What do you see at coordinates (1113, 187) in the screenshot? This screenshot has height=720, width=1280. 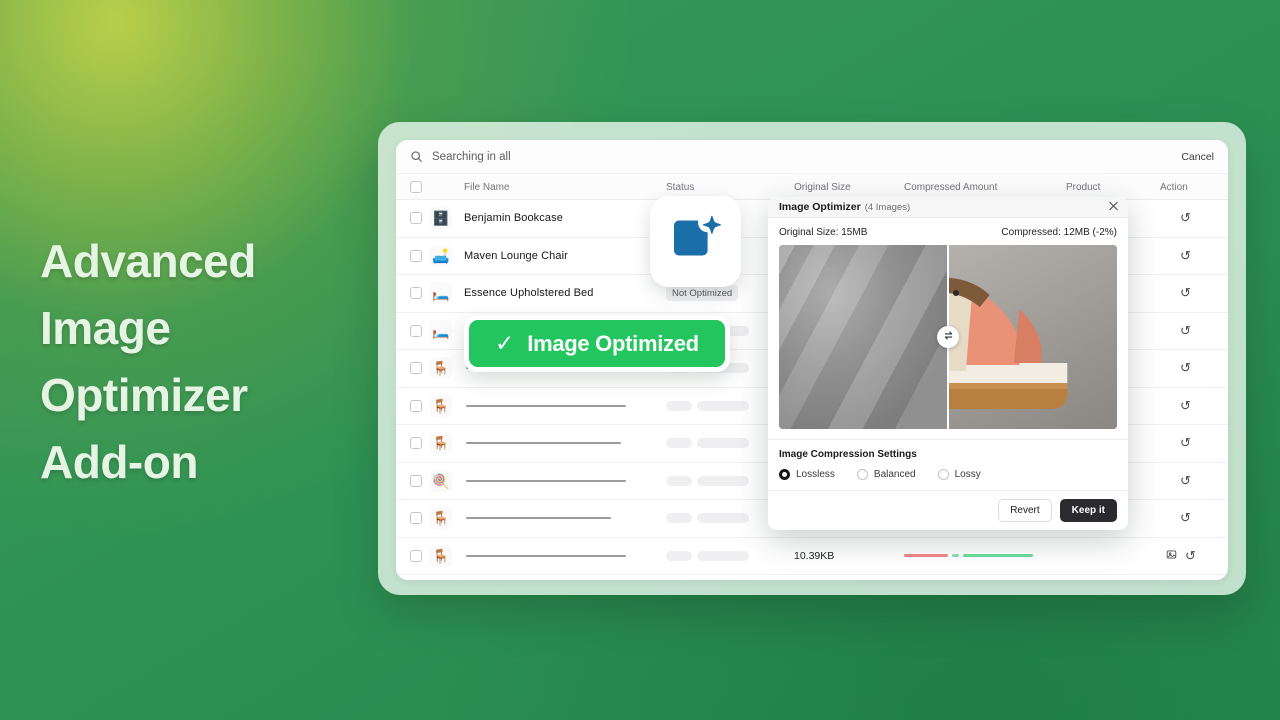 I see `header-product: Product` at bounding box center [1113, 187].